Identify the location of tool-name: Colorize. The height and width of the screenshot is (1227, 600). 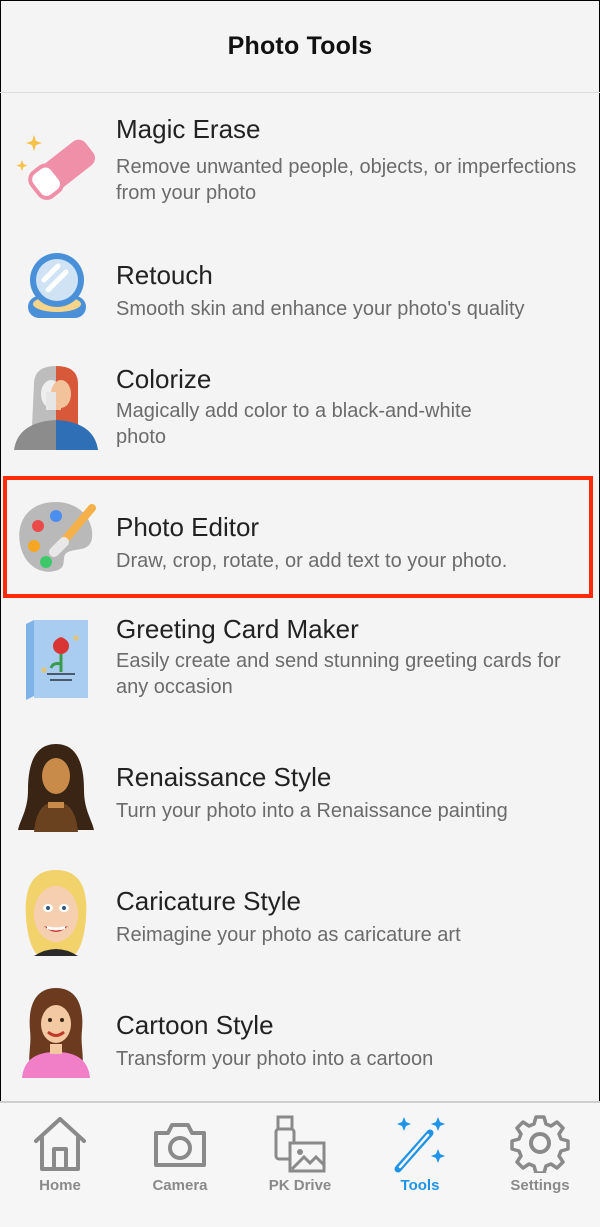
(164, 379).